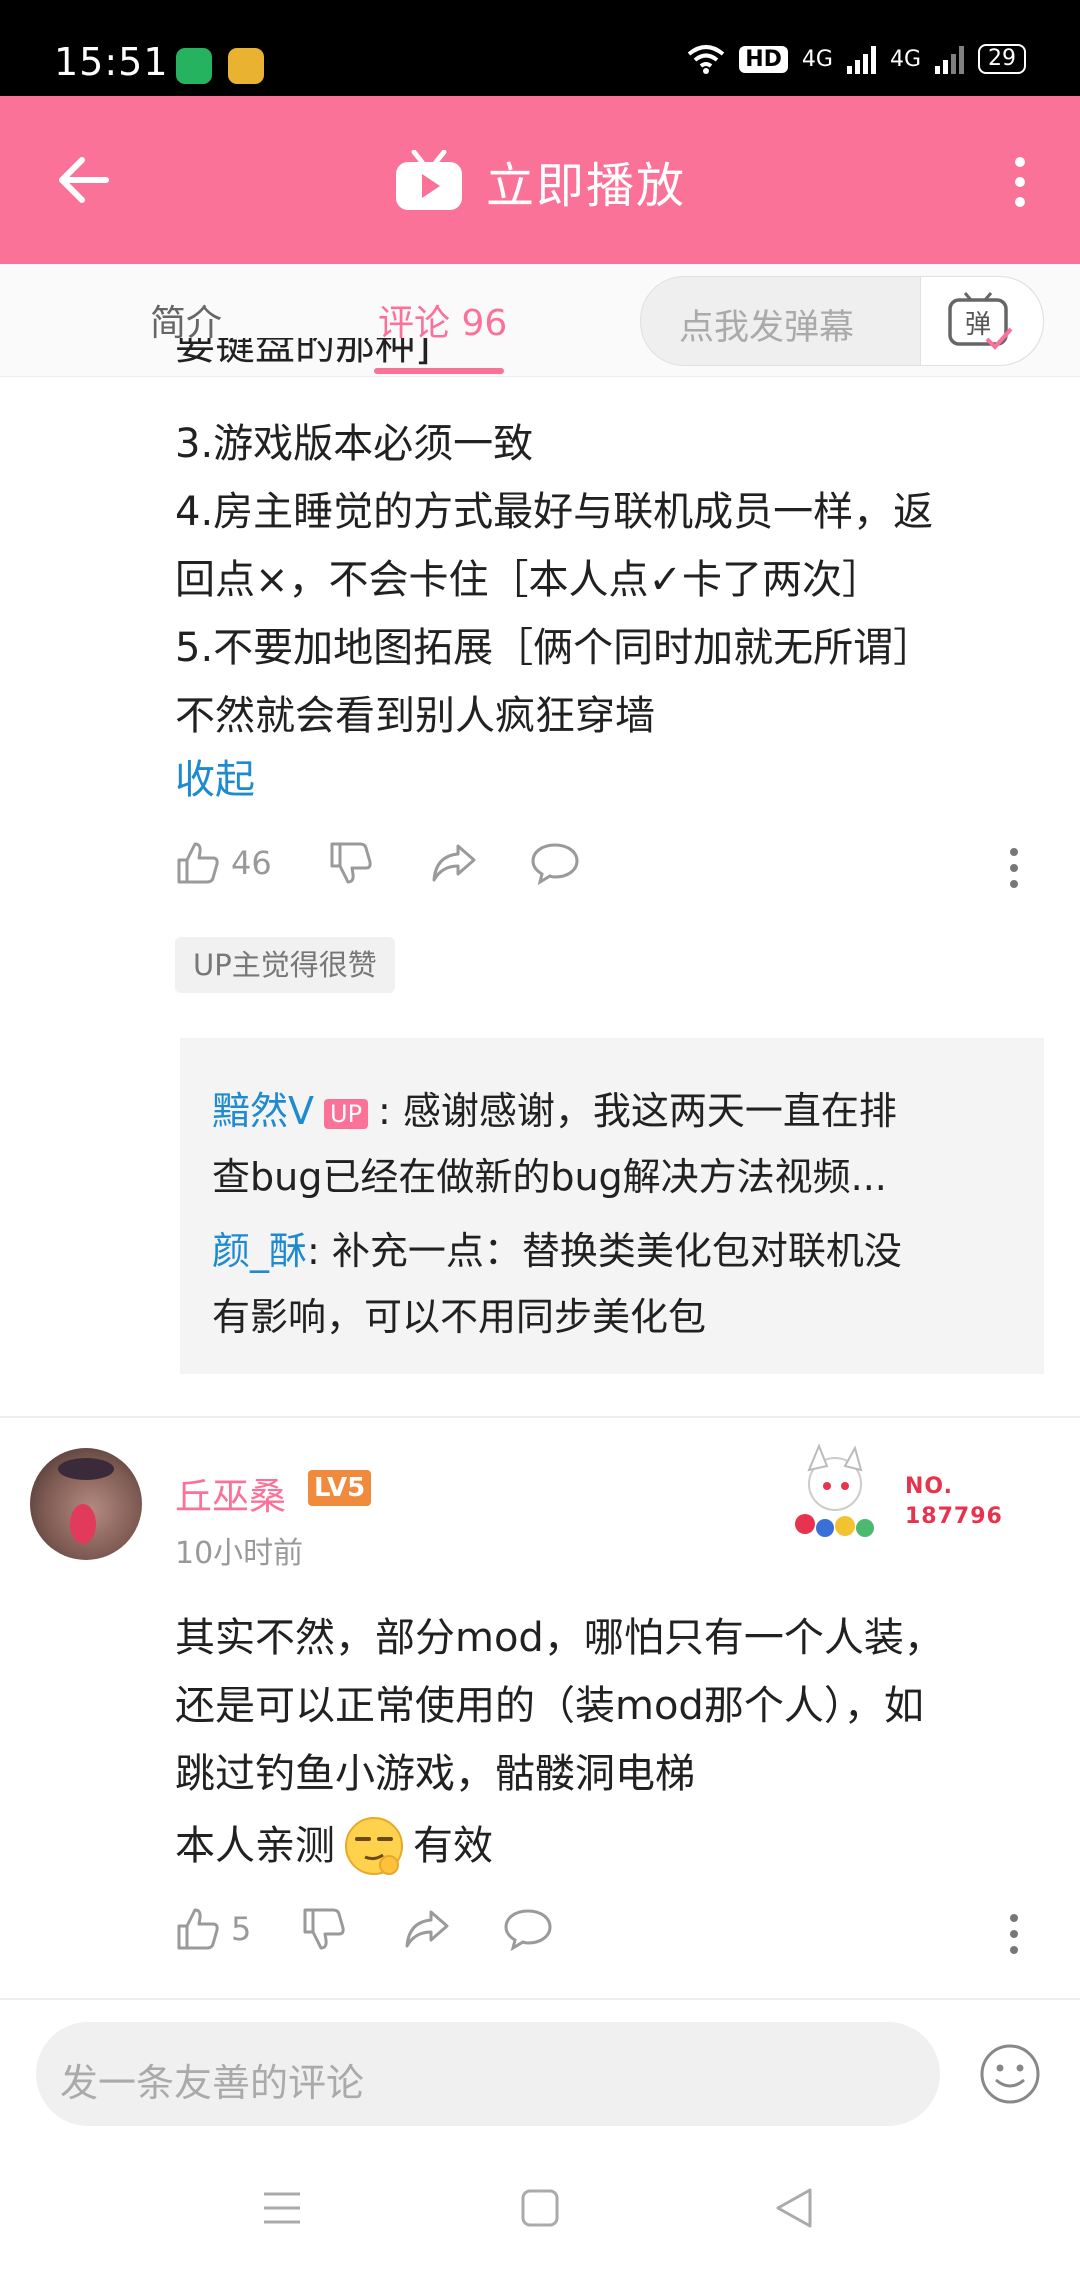 Image resolution: width=1080 pixels, height=2280 pixels. I want to click on danmaku-input: 点我发弹幕 弹, so click(842, 321).